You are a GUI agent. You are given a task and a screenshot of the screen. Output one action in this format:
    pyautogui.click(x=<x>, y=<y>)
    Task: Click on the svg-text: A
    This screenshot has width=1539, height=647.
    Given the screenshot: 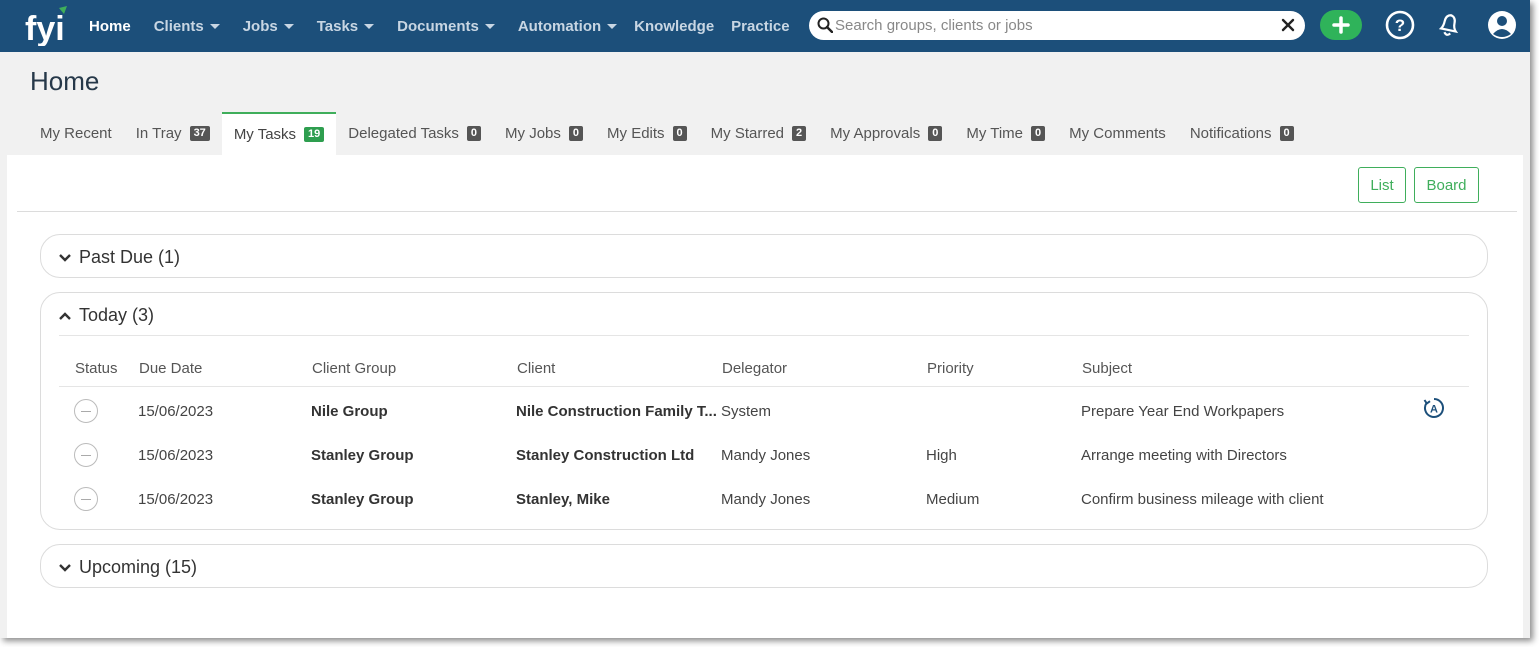 What is the action you would take?
    pyautogui.click(x=1434, y=410)
    